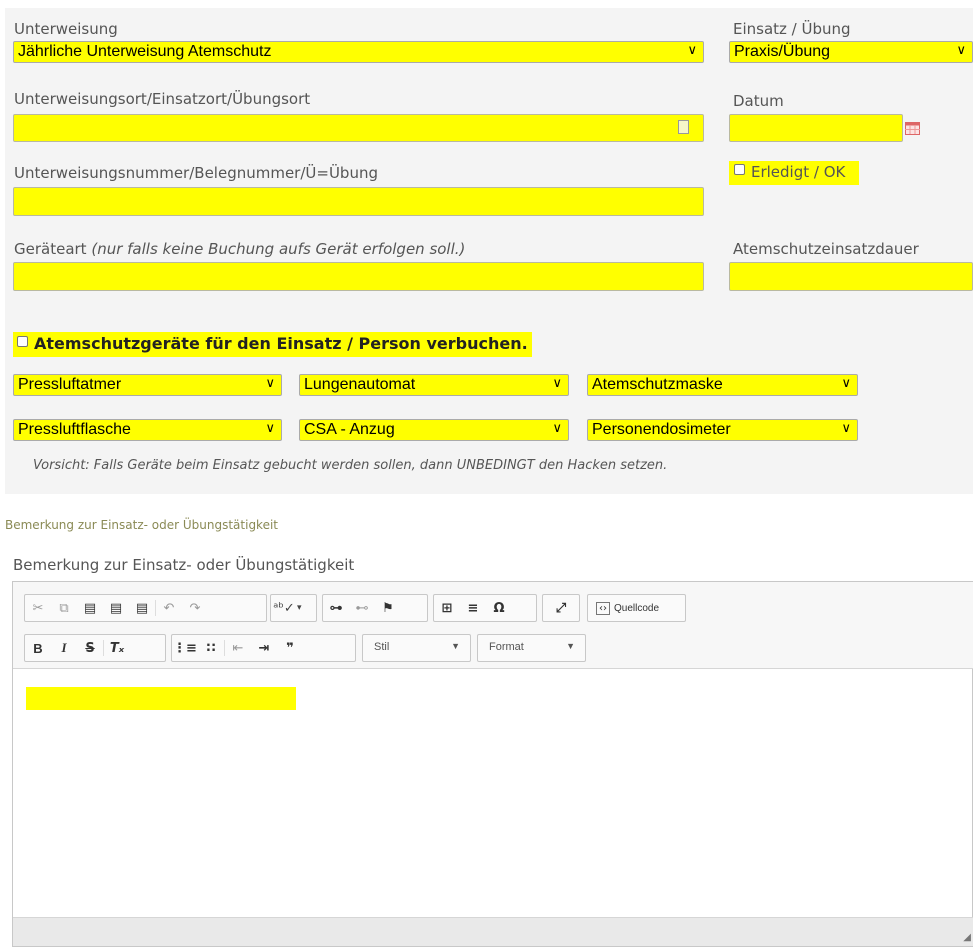 The height and width of the screenshot is (947, 973). I want to click on erledigt-checkbox: Erledigt / OK, so click(794, 173).